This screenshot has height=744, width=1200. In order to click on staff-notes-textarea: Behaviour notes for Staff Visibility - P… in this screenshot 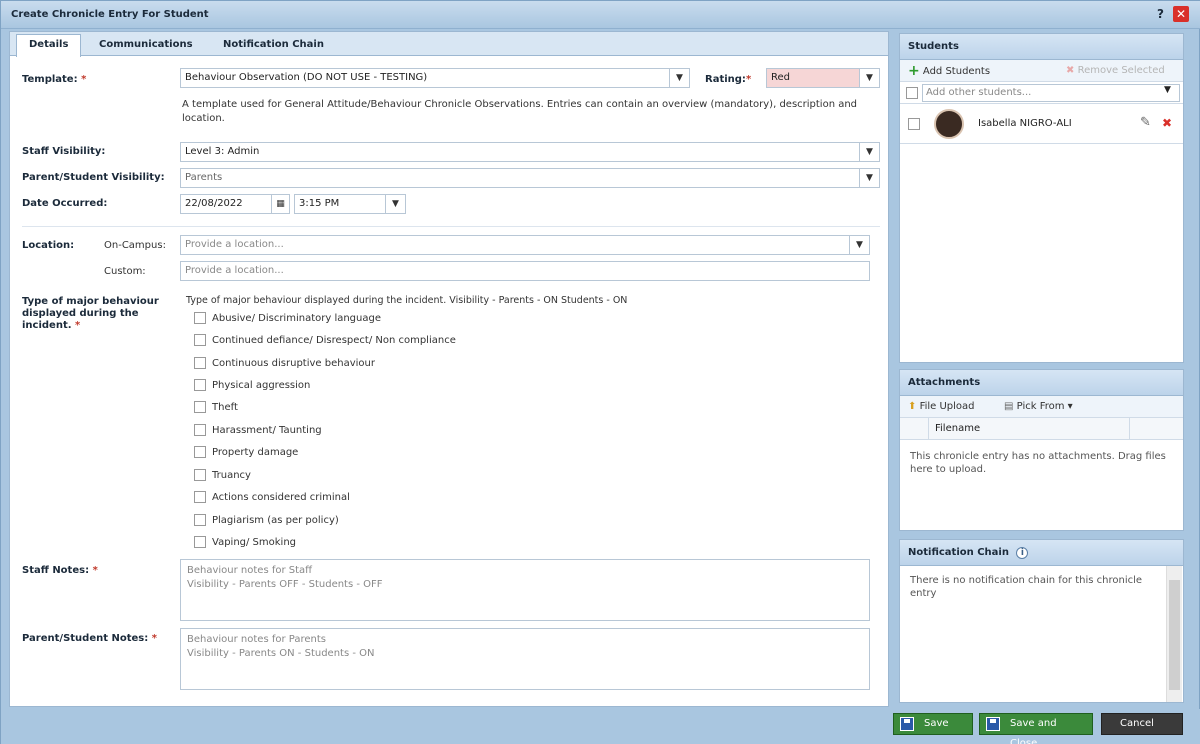, I will do `click(525, 590)`.